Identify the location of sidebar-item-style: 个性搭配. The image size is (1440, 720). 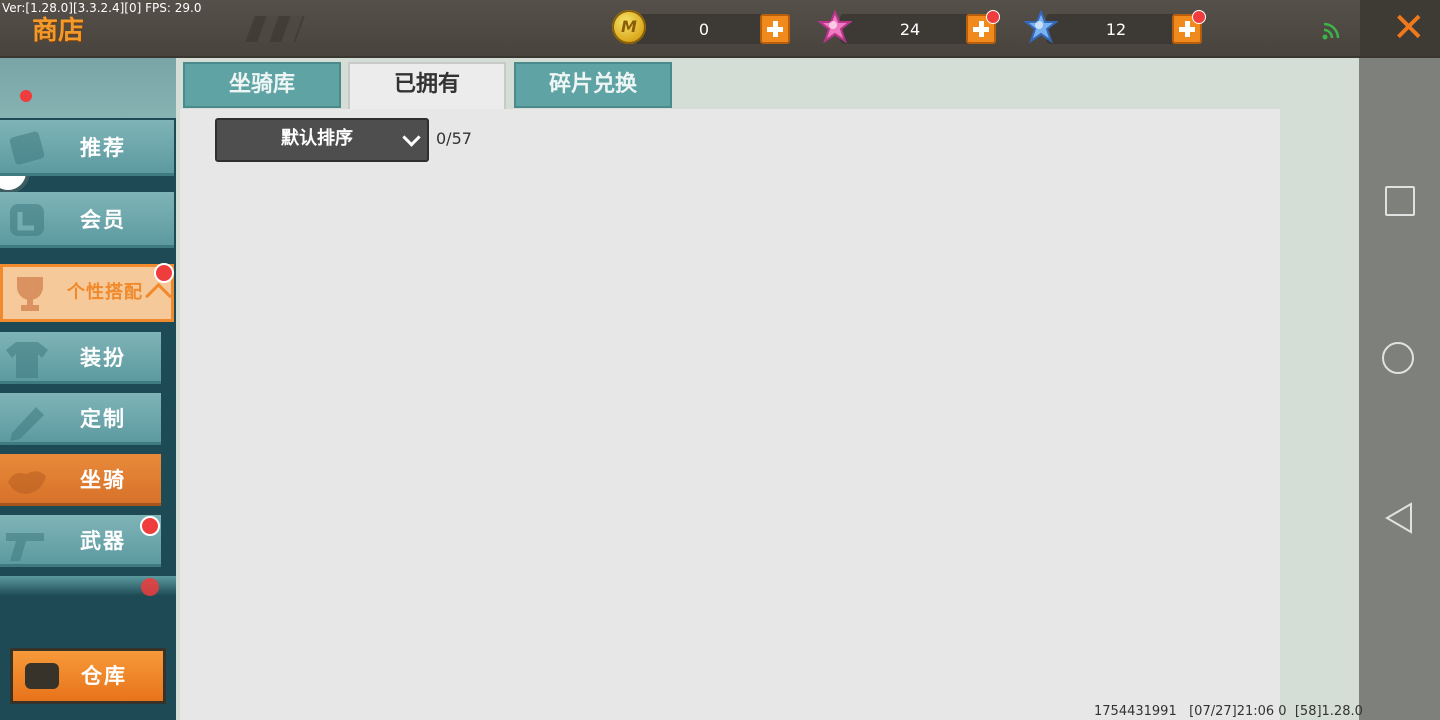
(87, 293).